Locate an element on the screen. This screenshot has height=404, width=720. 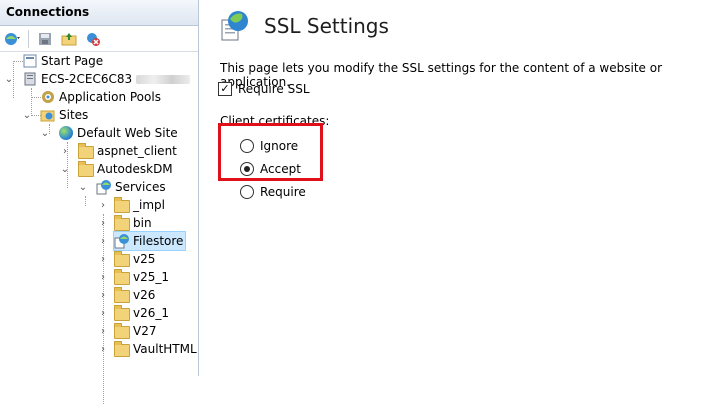
tree-item-application-pools: Application Pools is located at coordinates (100, 97).